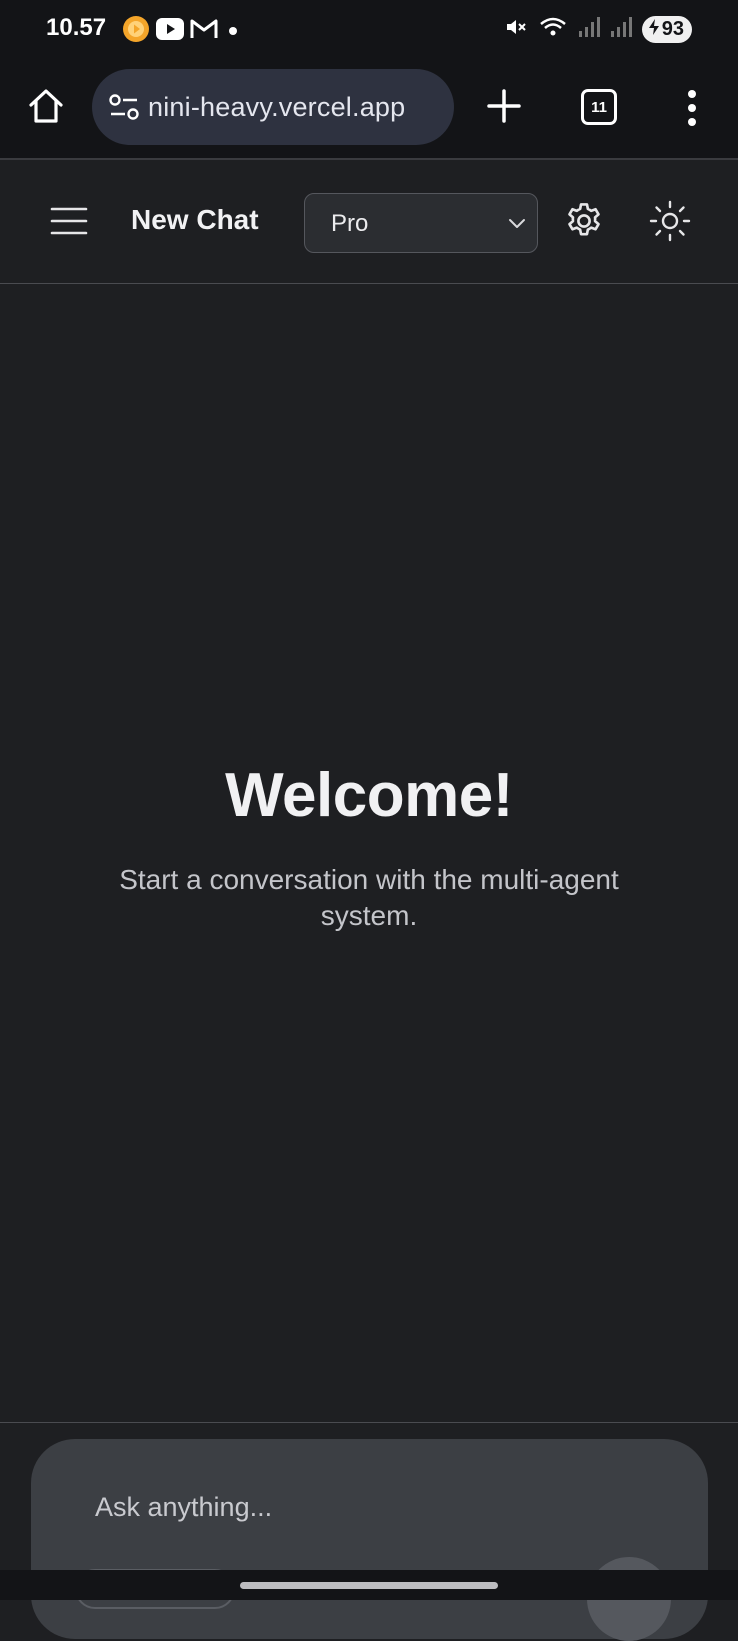 The height and width of the screenshot is (1641, 738). I want to click on welcome-title: Welcome!, so click(369, 795).